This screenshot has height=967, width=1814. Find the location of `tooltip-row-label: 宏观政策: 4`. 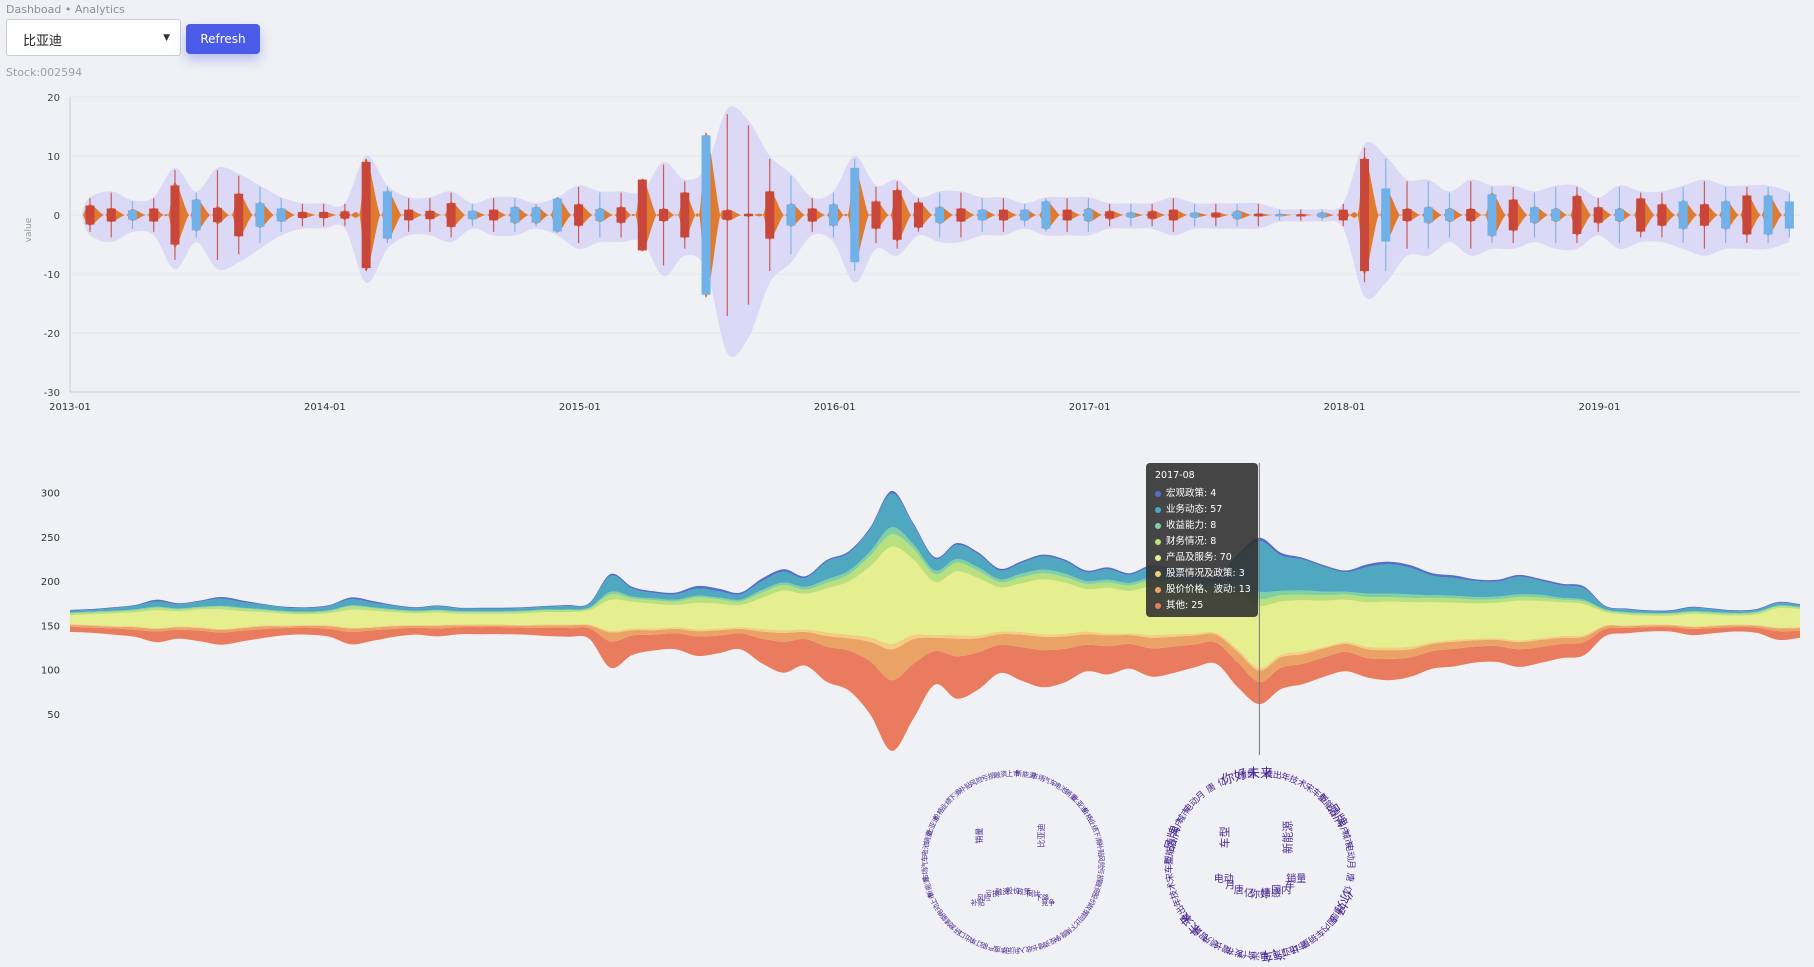

tooltip-row-label: 宏观政策: 4 is located at coordinates (1191, 493).